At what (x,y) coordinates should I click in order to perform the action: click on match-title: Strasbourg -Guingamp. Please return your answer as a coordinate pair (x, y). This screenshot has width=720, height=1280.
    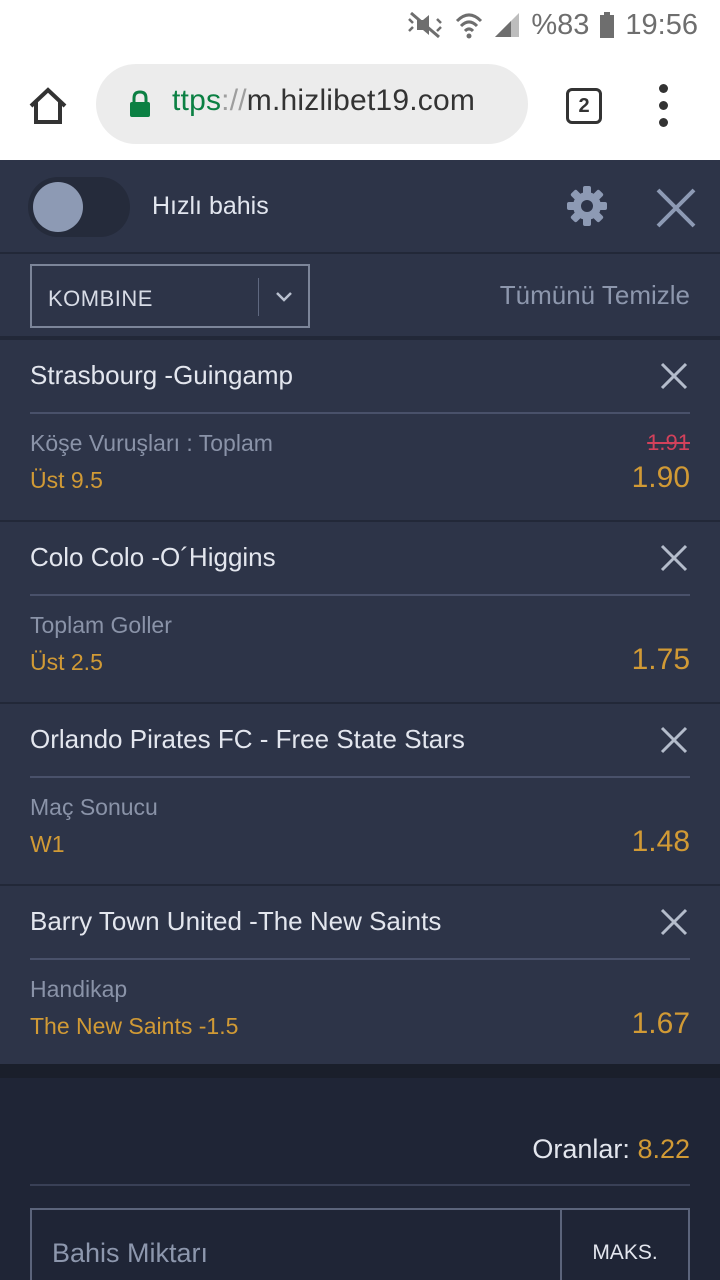
    Looking at the image, I should click on (162, 375).